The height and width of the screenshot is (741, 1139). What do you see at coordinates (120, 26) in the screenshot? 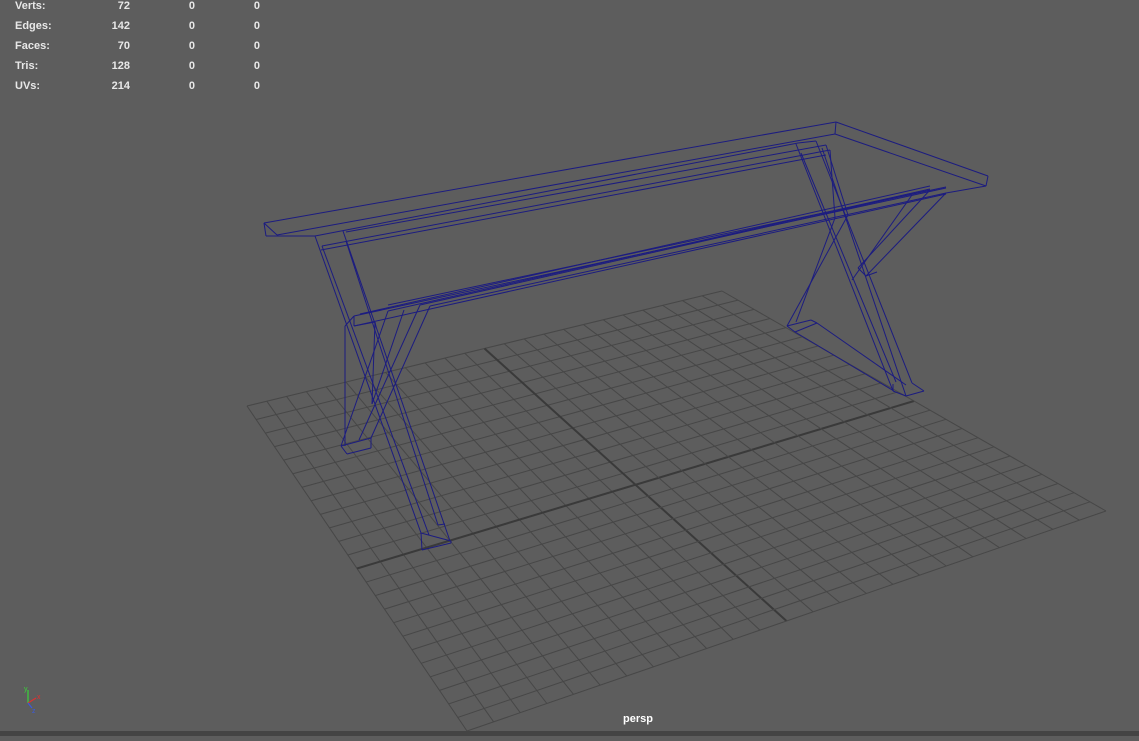
I see `hud-value-object: 142` at bounding box center [120, 26].